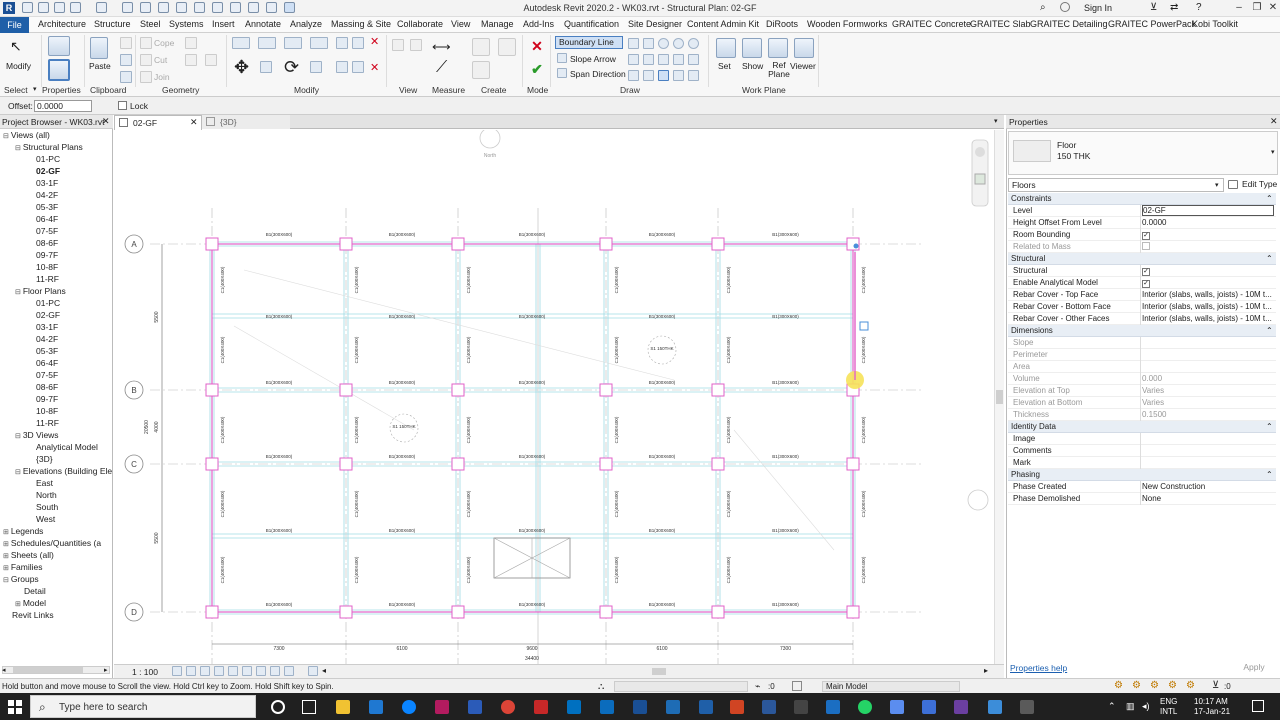 This screenshot has height=720, width=1280. I want to click on property-row: Related to Mass, so click(1142, 247).